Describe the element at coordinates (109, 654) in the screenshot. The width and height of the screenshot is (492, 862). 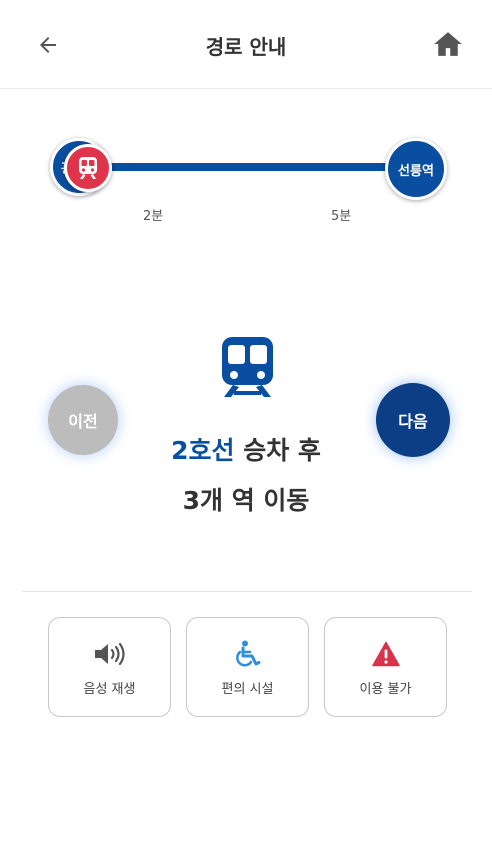
I see `speaker-icon` at that location.